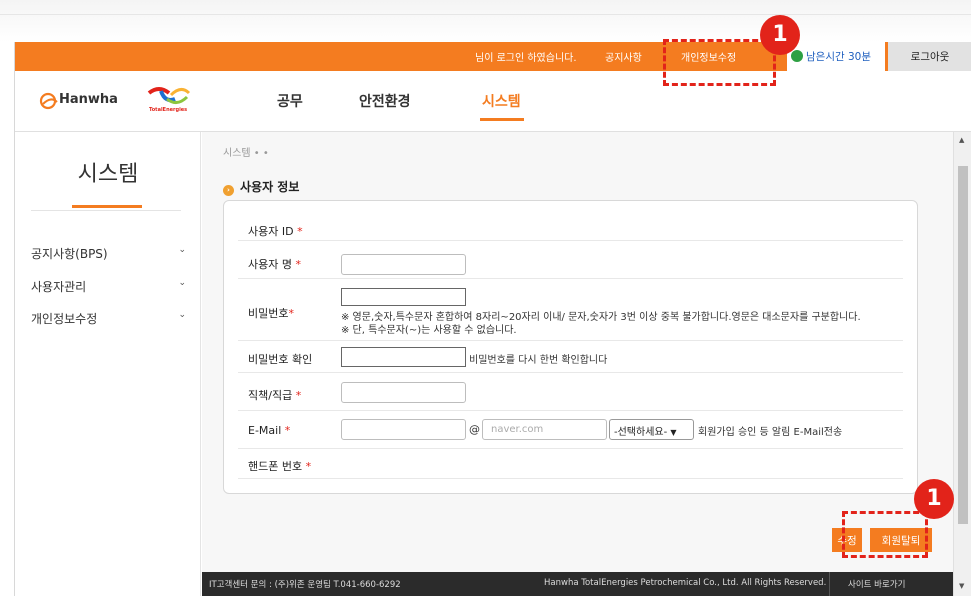  What do you see at coordinates (673, 432) in the screenshot?
I see `chevron-down-icon: ▼` at bounding box center [673, 432].